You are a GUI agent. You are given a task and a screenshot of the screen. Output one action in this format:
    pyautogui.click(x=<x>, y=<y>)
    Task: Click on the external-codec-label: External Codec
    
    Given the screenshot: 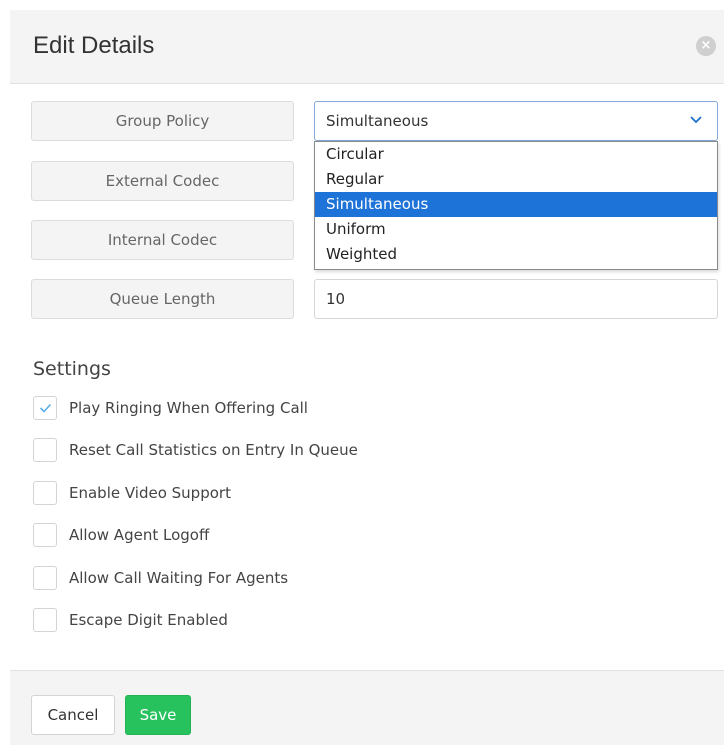 What is the action you would take?
    pyautogui.click(x=162, y=181)
    